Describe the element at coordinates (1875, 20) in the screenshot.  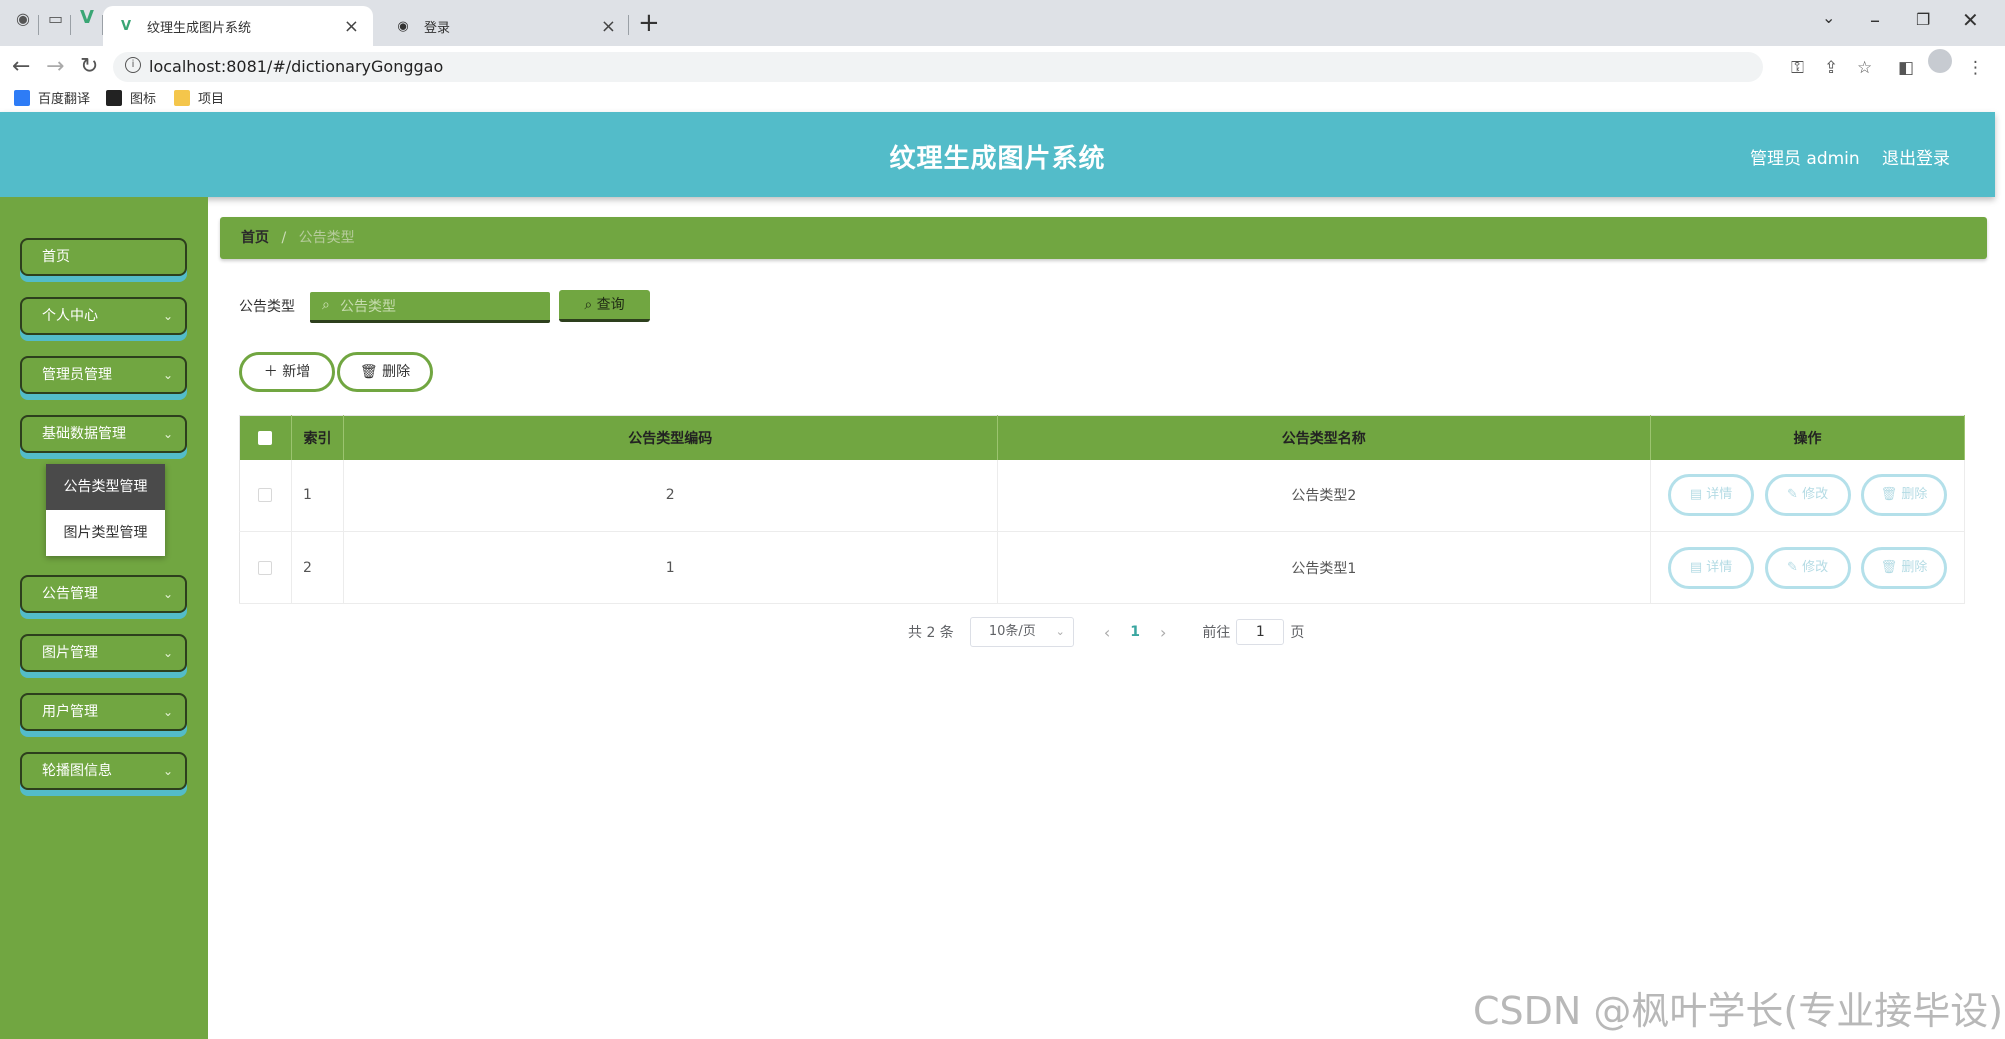
I see `minimize-icon: –` at that location.